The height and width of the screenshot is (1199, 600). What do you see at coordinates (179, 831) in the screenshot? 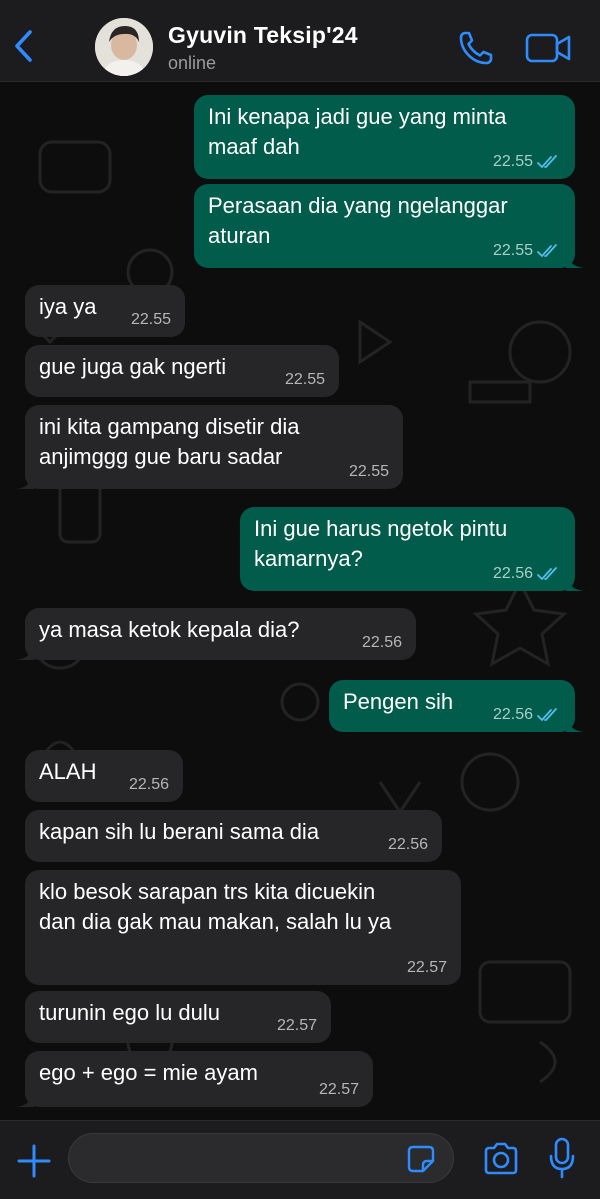
I see `message-text-line: kapan sih lu berani sama dia` at bounding box center [179, 831].